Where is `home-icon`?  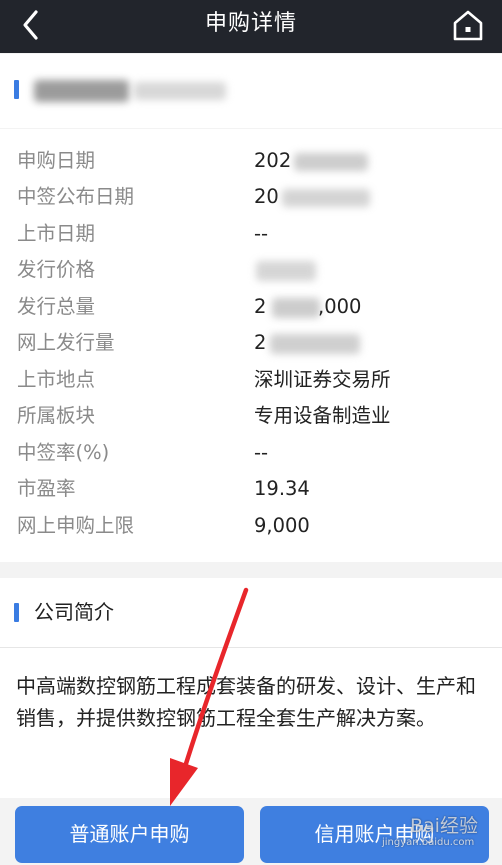
home-icon is located at coordinates (468, 25).